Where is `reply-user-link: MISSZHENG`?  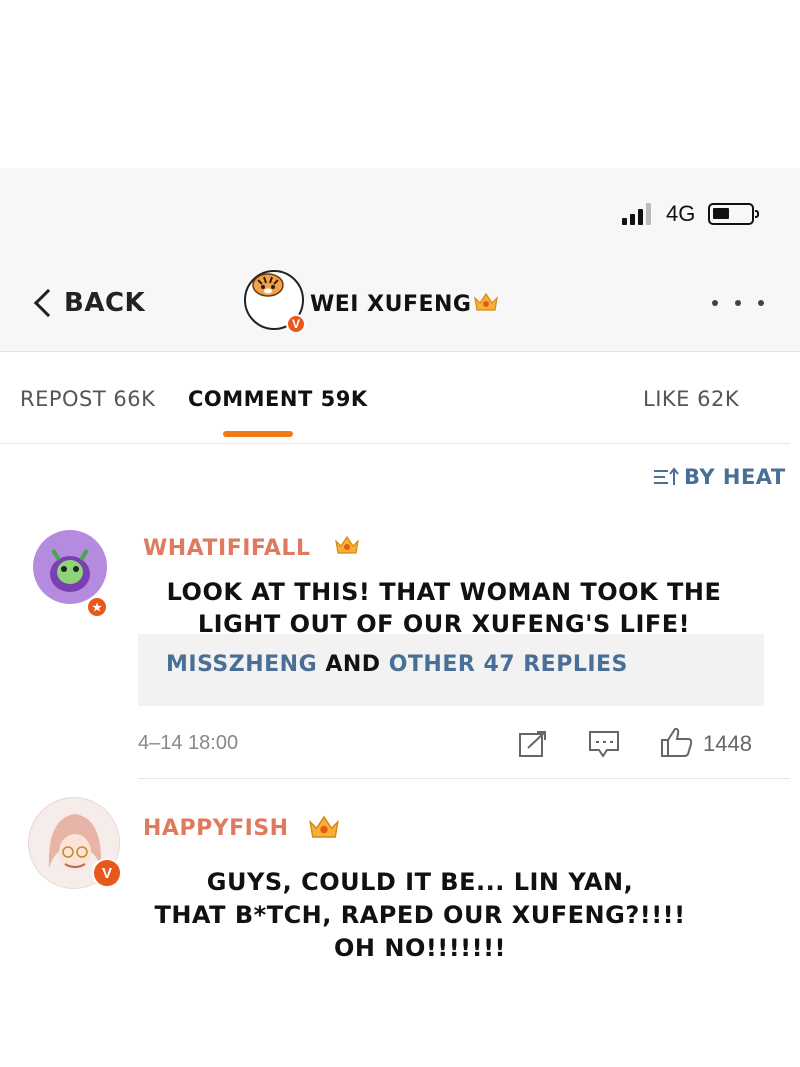 reply-user-link: MISSZHENG is located at coordinates (241, 664).